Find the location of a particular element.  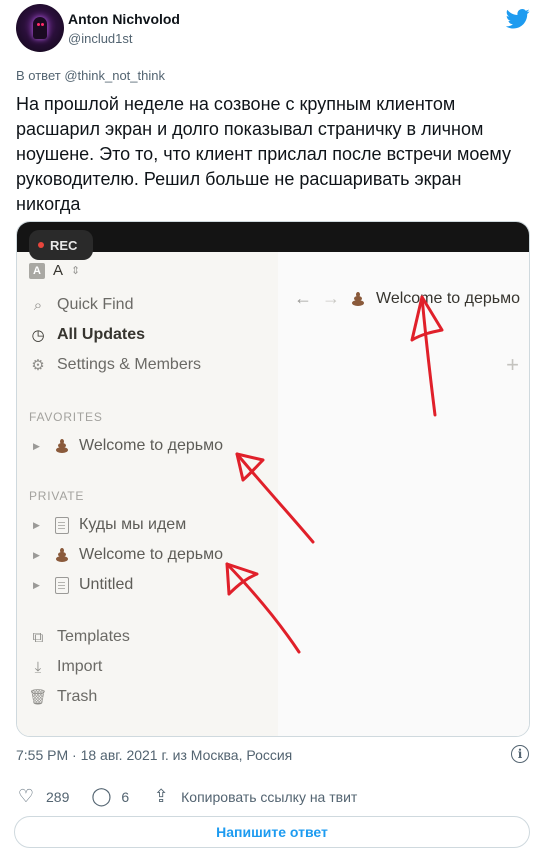

gear-icon: ⚙ is located at coordinates (38, 365).